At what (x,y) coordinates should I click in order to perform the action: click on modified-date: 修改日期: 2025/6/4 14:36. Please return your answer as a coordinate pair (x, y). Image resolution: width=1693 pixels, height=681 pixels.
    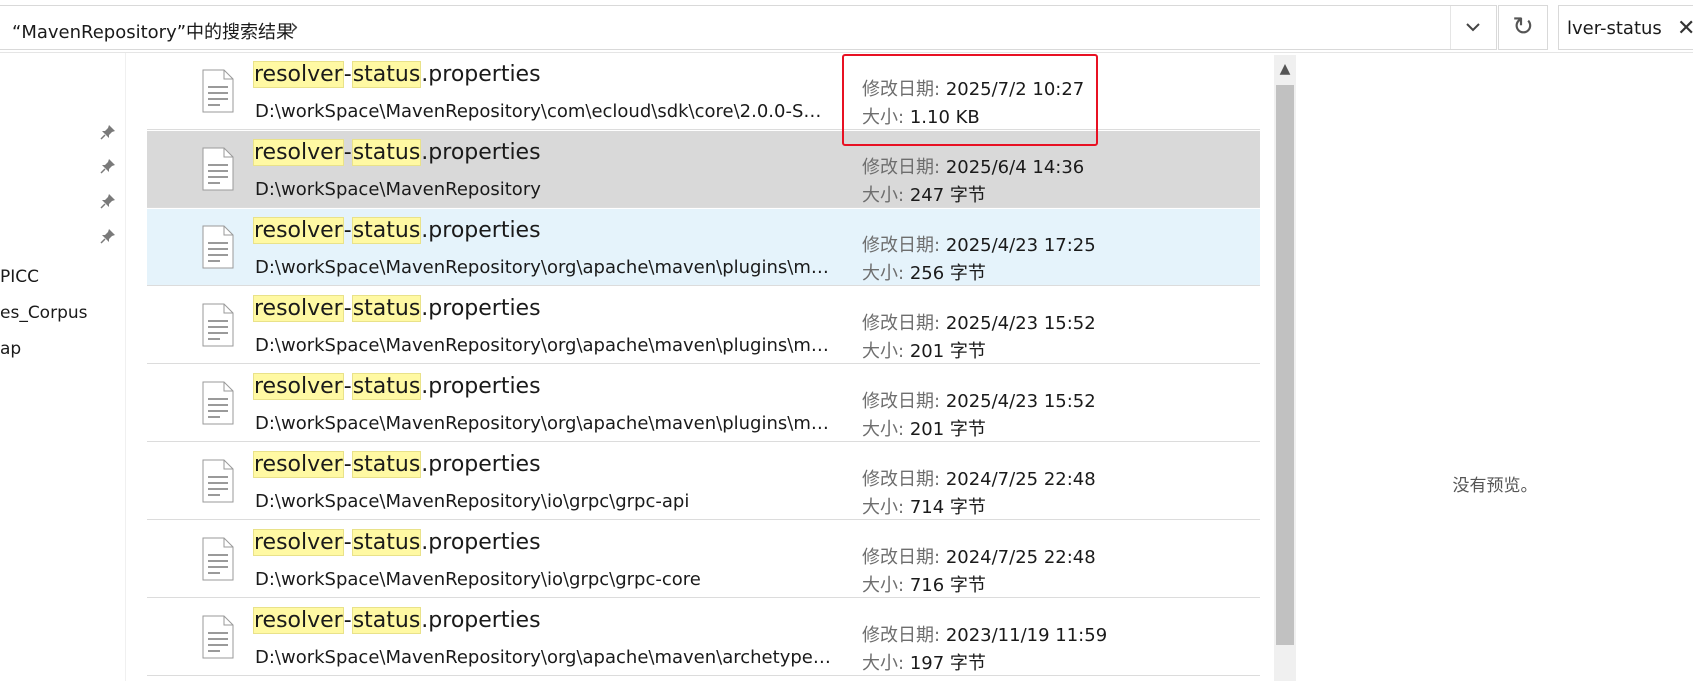
    Looking at the image, I should click on (973, 167).